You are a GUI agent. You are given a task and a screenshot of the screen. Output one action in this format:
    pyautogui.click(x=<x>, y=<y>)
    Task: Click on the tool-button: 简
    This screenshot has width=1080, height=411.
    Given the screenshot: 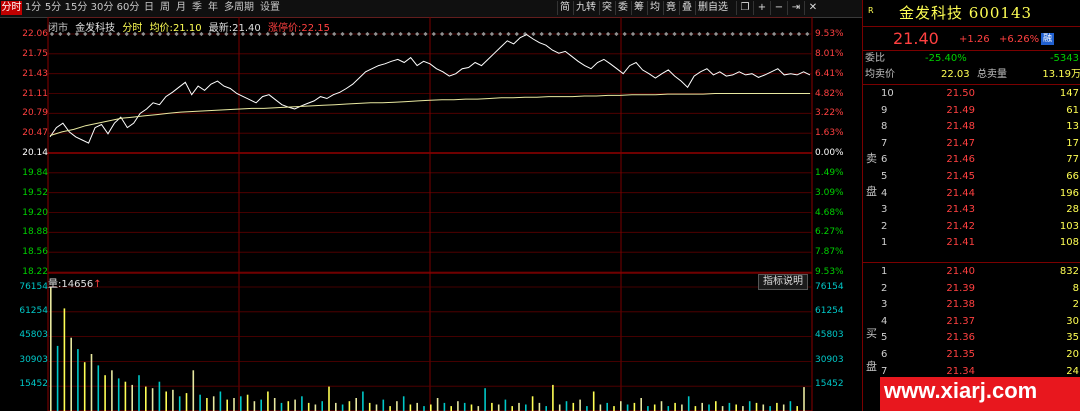 What is the action you would take?
    pyautogui.click(x=564, y=8)
    